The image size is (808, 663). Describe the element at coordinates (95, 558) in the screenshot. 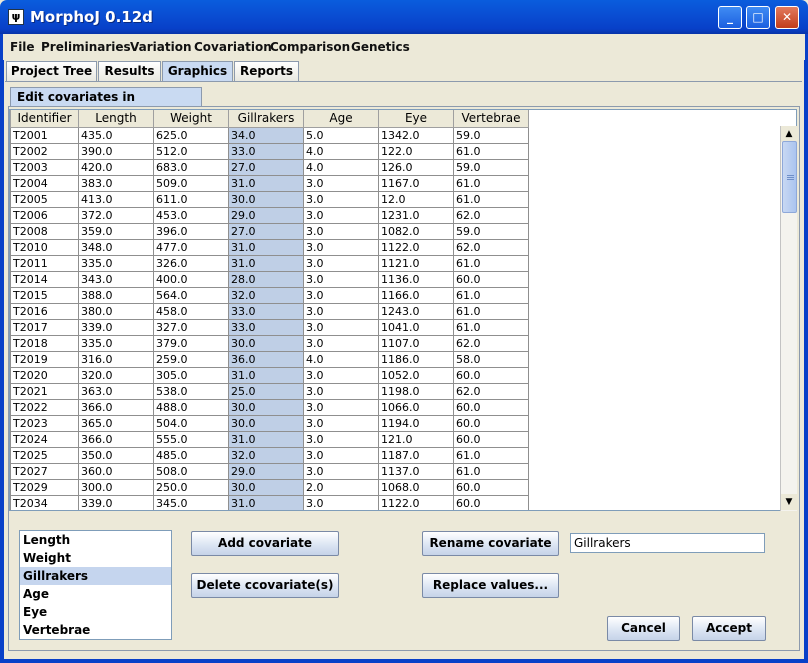

I see `list-item-weight: Weight` at that location.